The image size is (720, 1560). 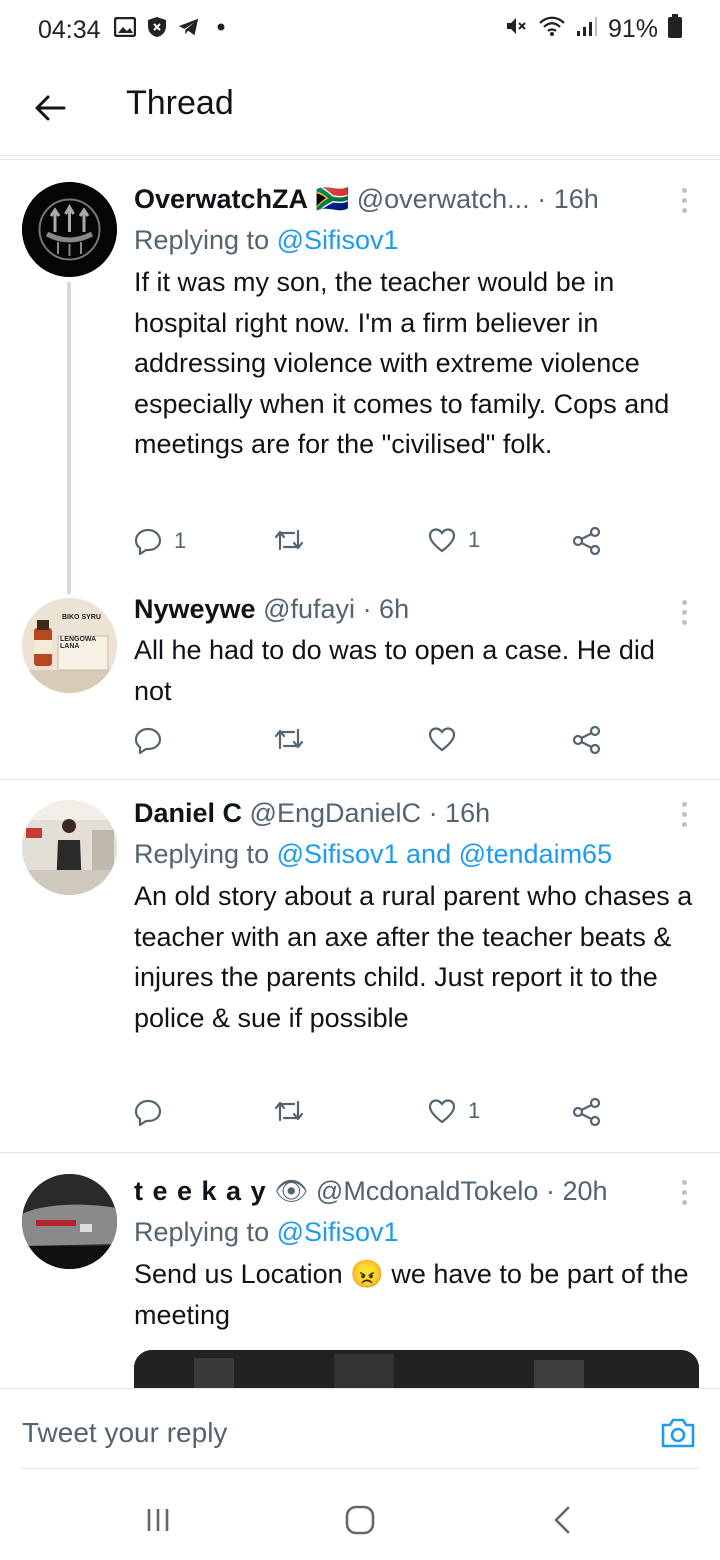 I want to click on tweet-header: t e e k a y 👁 @McdonaldTokelo · 20h, so click(x=416, y=1191).